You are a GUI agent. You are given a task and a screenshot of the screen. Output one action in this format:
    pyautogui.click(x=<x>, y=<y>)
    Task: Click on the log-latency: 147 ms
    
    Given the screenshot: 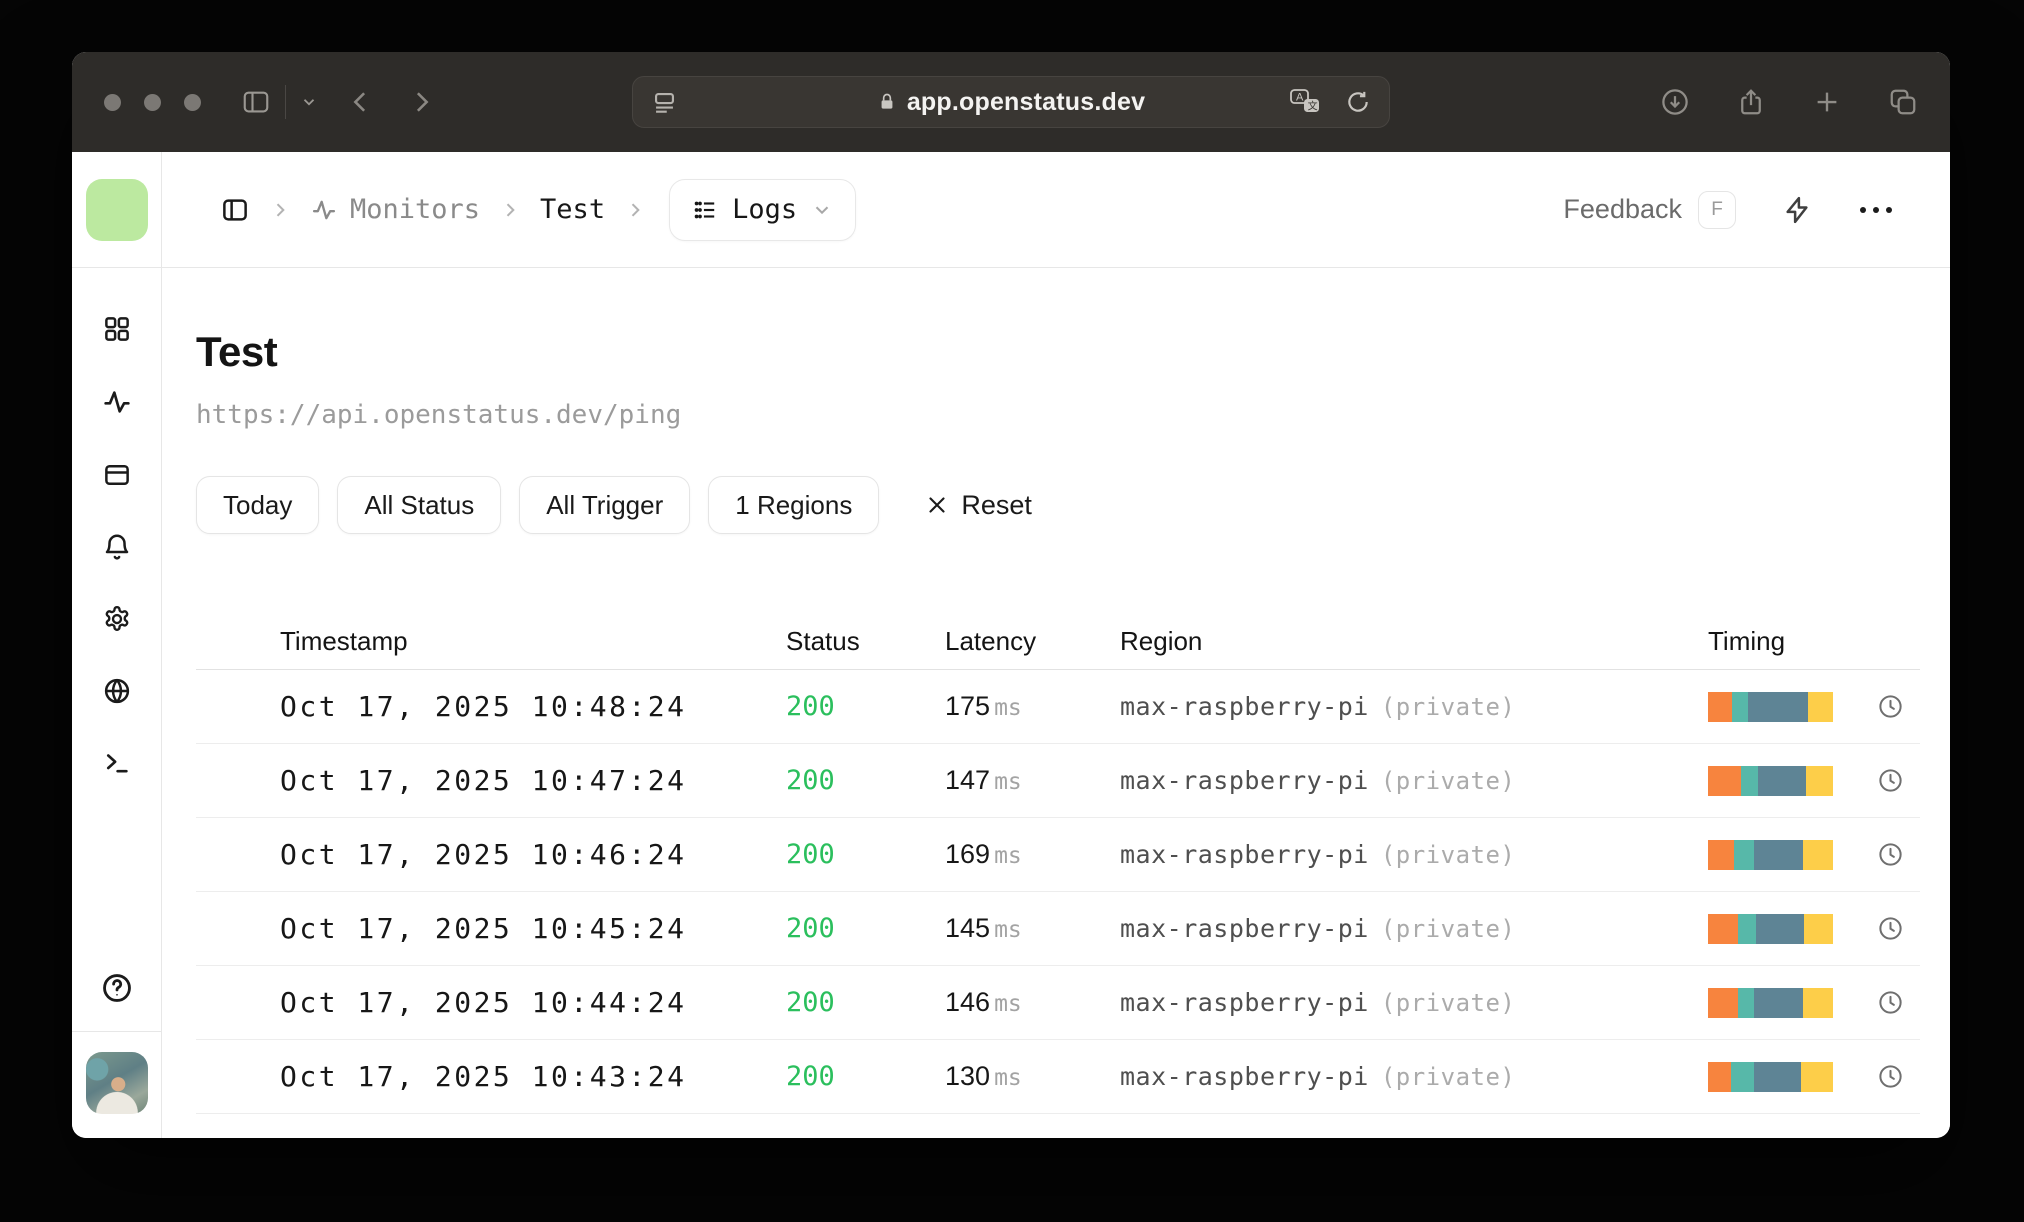 What is the action you would take?
    pyautogui.click(x=983, y=780)
    